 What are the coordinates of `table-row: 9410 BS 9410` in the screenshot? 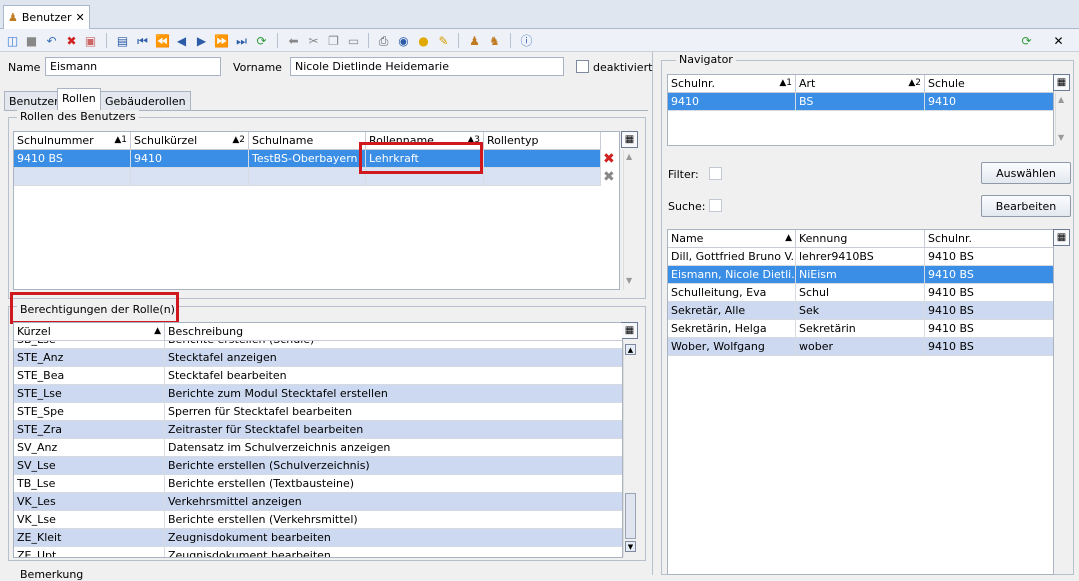 It's located at (860, 102).